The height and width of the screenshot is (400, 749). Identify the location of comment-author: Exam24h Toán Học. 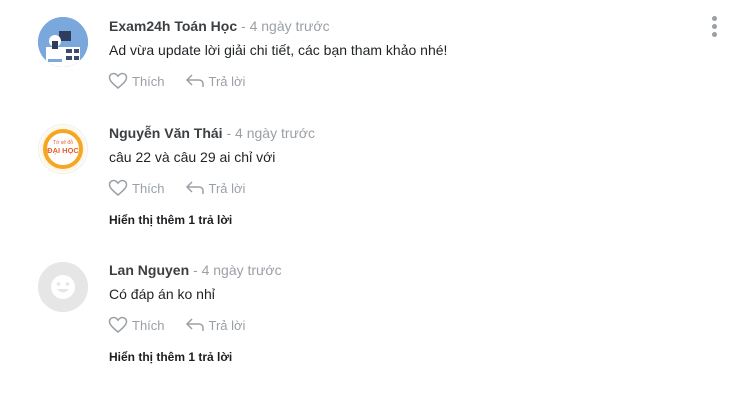
(173, 26).